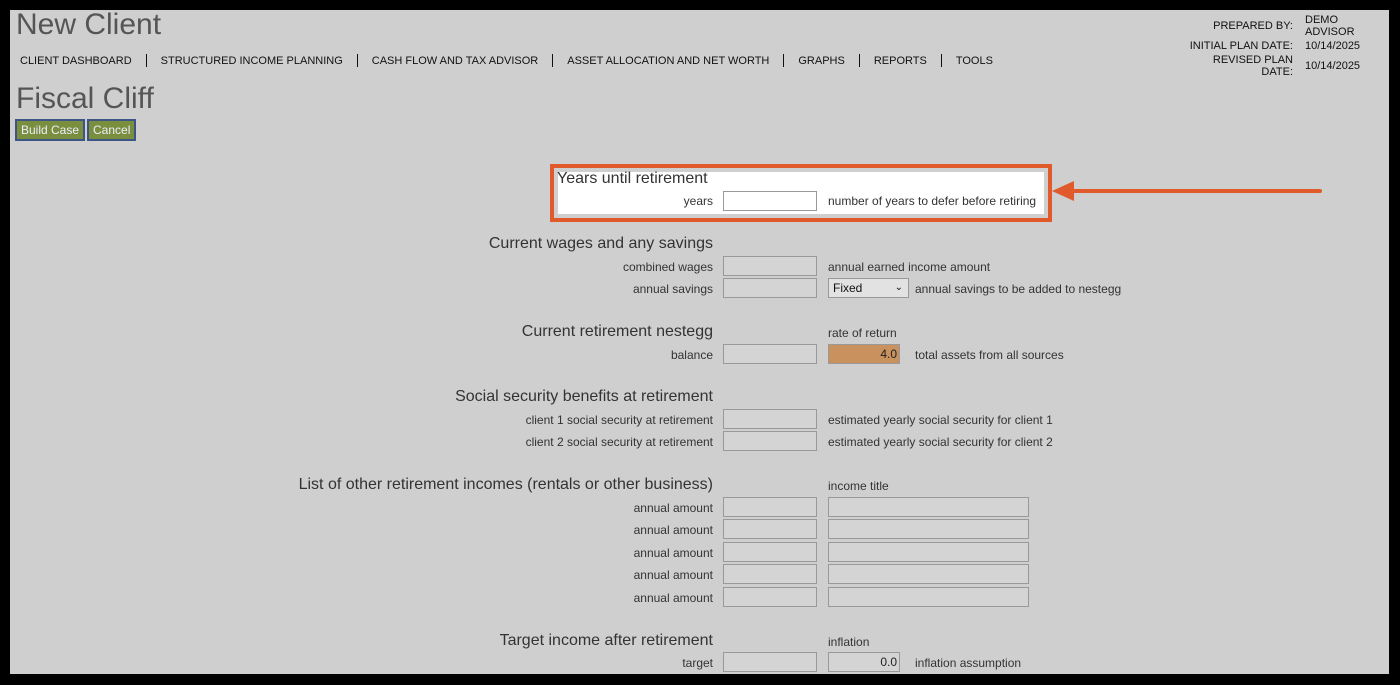  Describe the element at coordinates (864, 662) in the screenshot. I see `inflation-input: 0.0` at that location.